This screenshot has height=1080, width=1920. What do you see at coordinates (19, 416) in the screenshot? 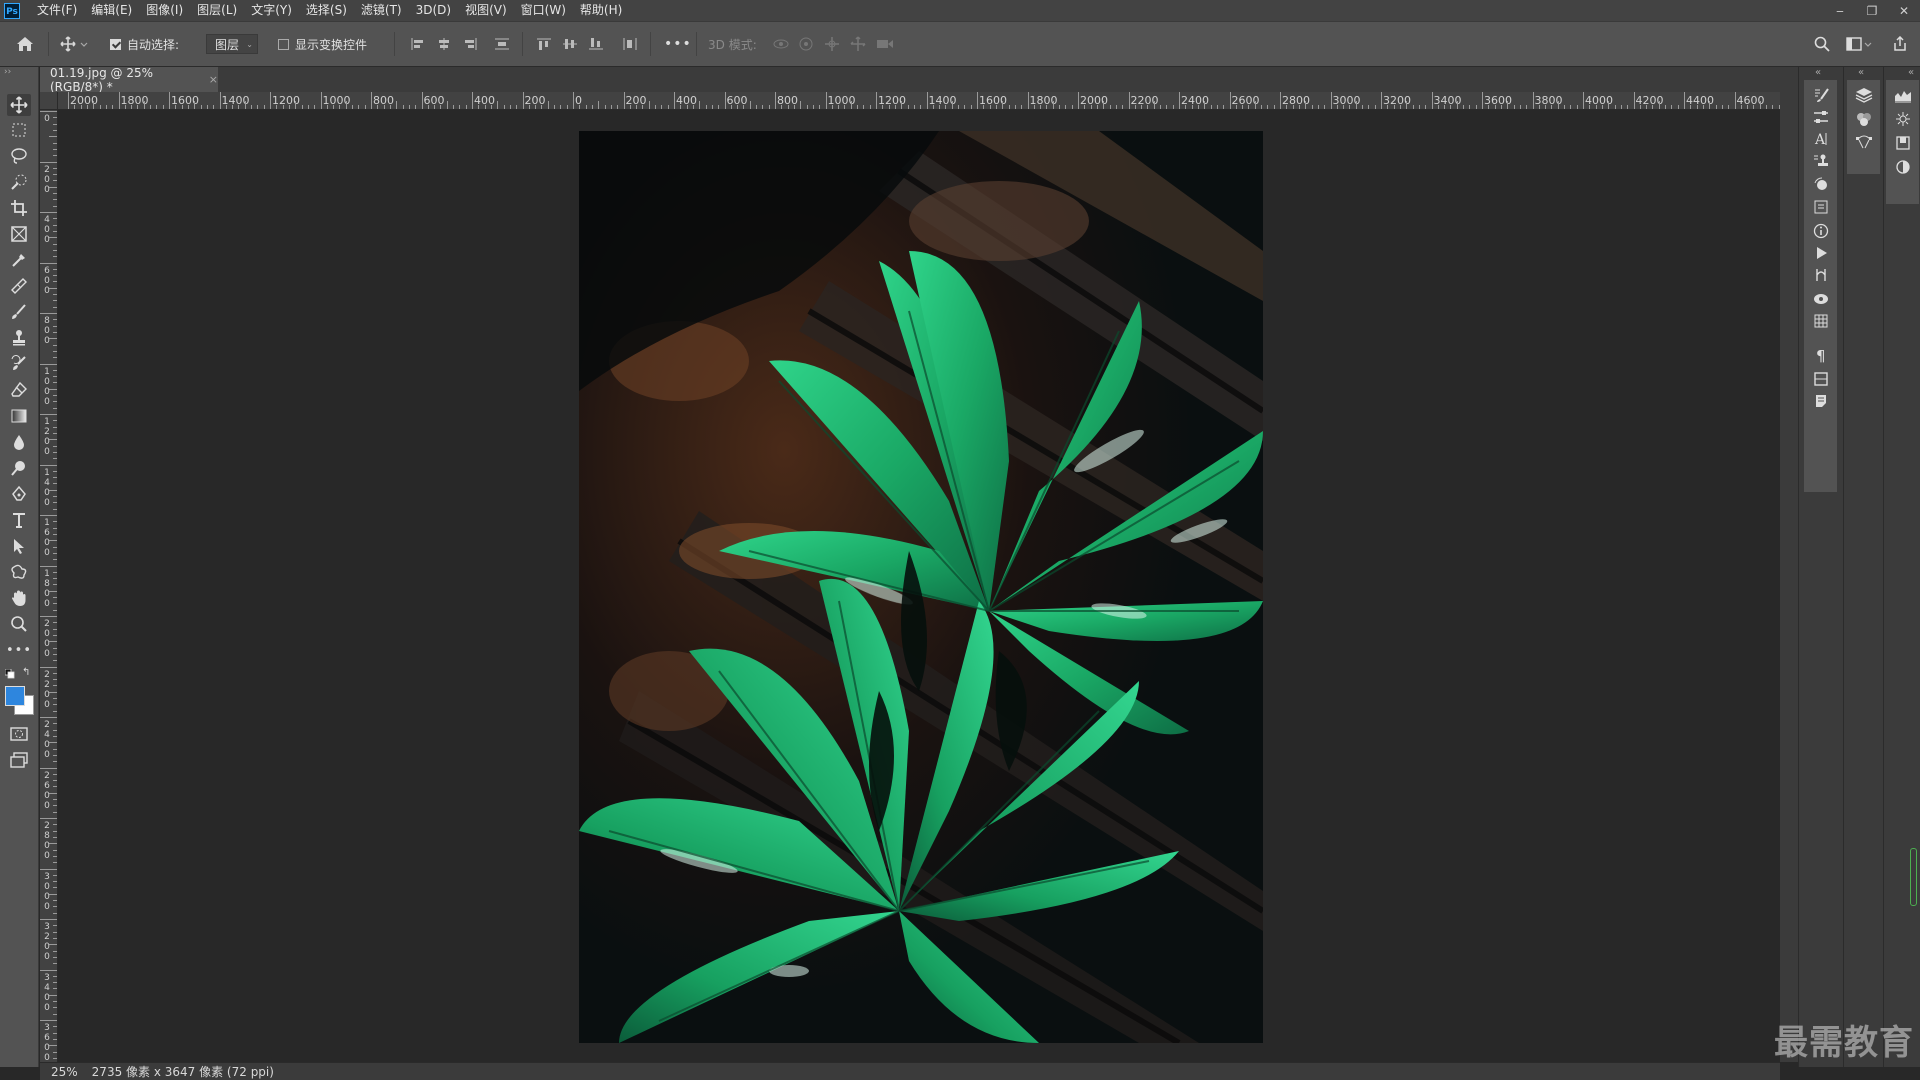
I see `gradient-tool-icon` at bounding box center [19, 416].